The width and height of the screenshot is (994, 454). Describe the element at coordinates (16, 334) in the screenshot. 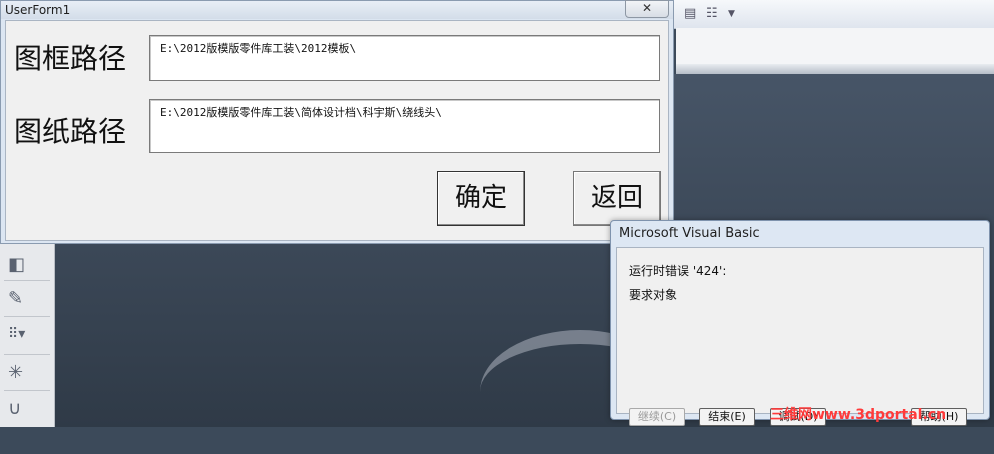

I see `pattern-icon: ⠿▾` at that location.